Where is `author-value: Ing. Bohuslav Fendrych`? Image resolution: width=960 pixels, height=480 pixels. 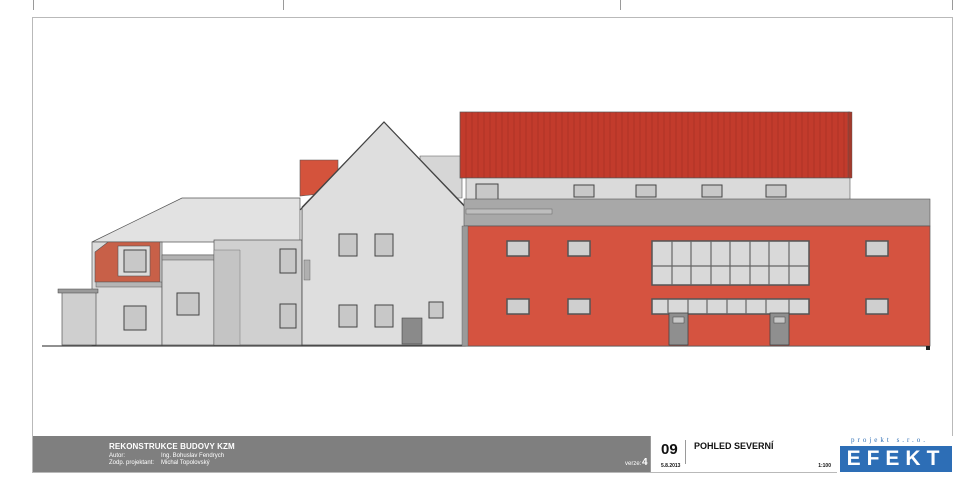 author-value: Ing. Bohuslav Fendrych is located at coordinates (193, 456).